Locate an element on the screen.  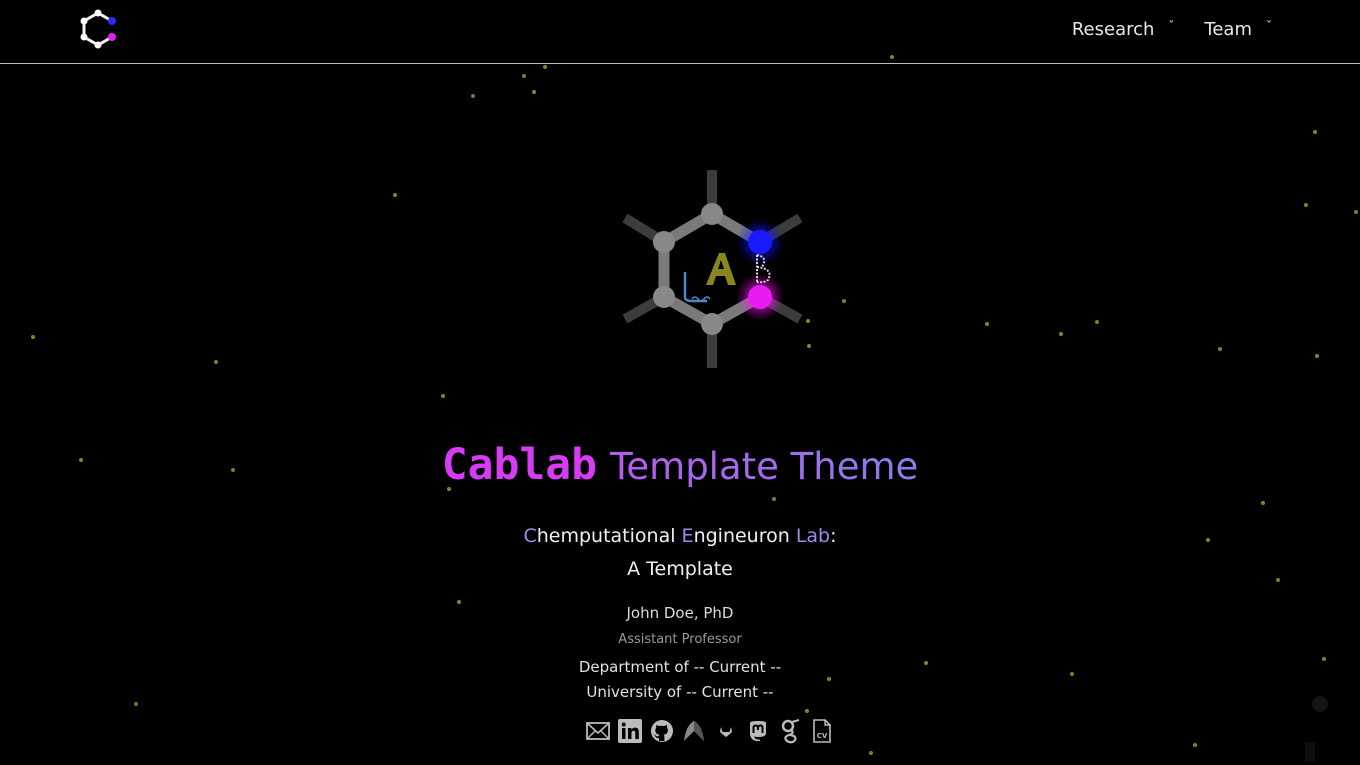
subtitle-colon: : is located at coordinates (833, 536).